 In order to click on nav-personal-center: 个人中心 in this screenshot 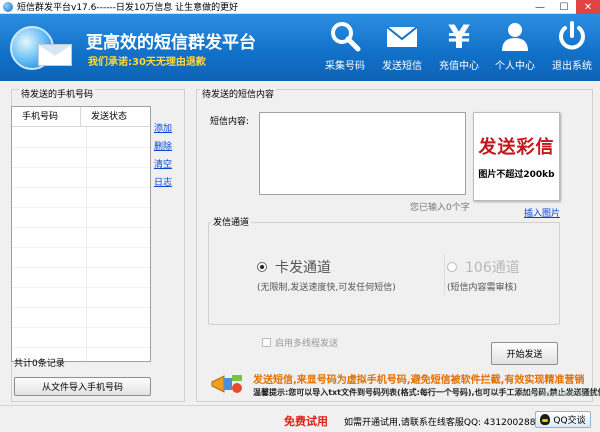, I will do `click(515, 47)`.